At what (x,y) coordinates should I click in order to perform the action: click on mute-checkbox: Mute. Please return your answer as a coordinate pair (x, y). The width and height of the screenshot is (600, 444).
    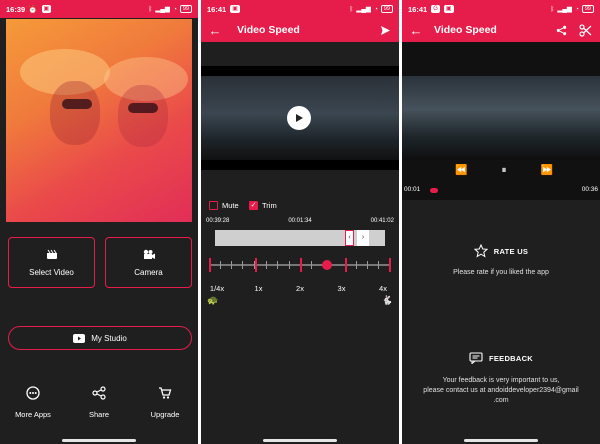
    Looking at the image, I should click on (224, 205).